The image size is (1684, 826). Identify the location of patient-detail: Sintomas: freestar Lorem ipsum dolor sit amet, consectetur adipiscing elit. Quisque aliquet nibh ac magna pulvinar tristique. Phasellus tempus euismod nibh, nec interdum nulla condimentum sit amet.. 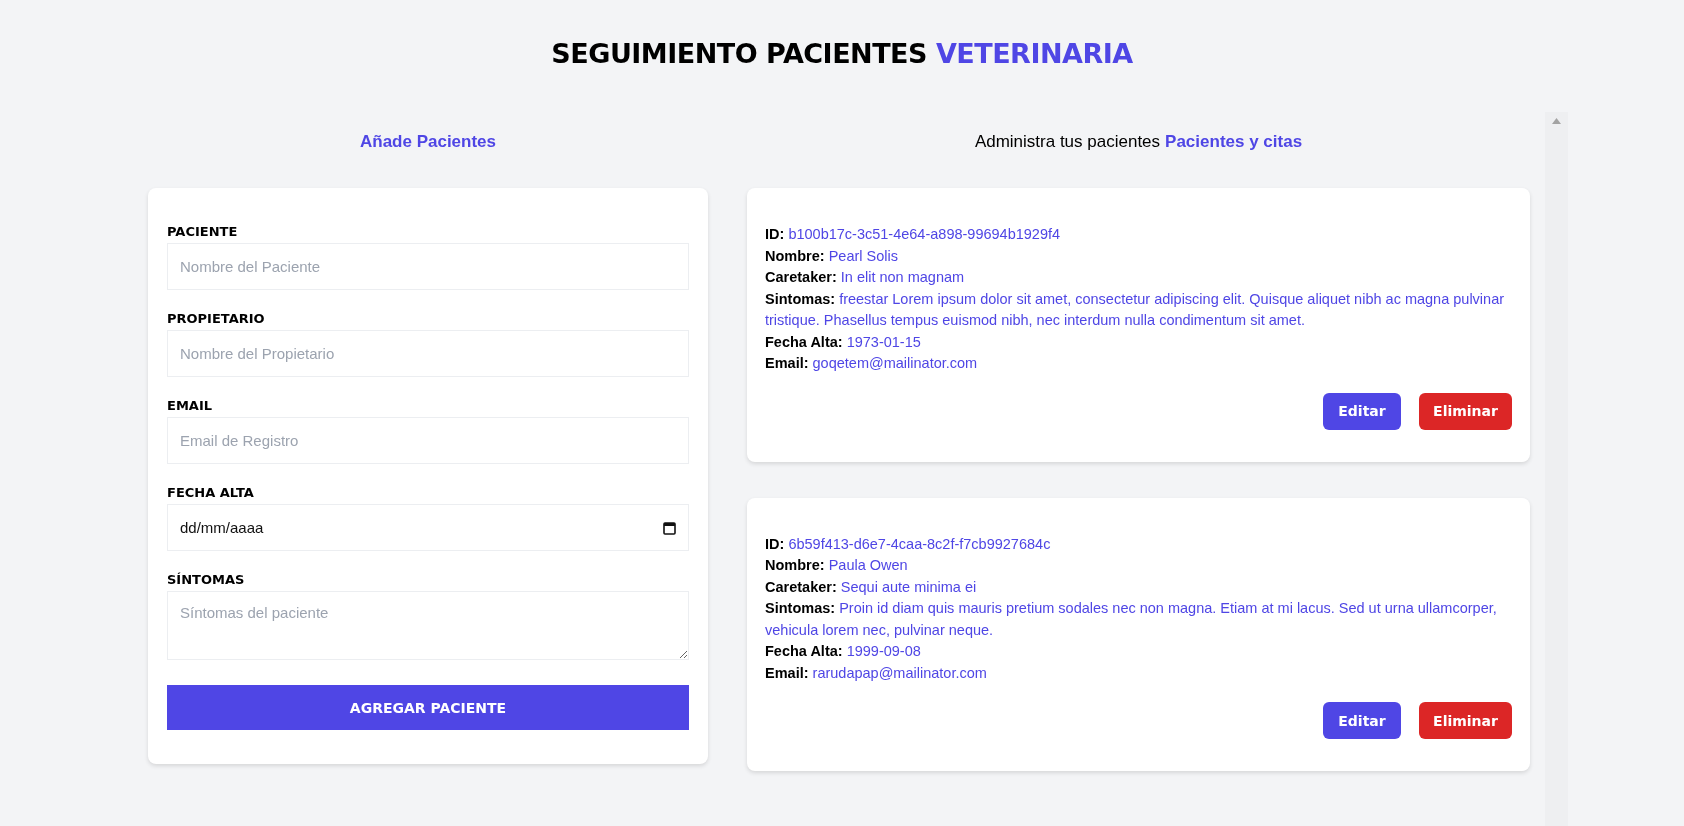
(1135, 309).